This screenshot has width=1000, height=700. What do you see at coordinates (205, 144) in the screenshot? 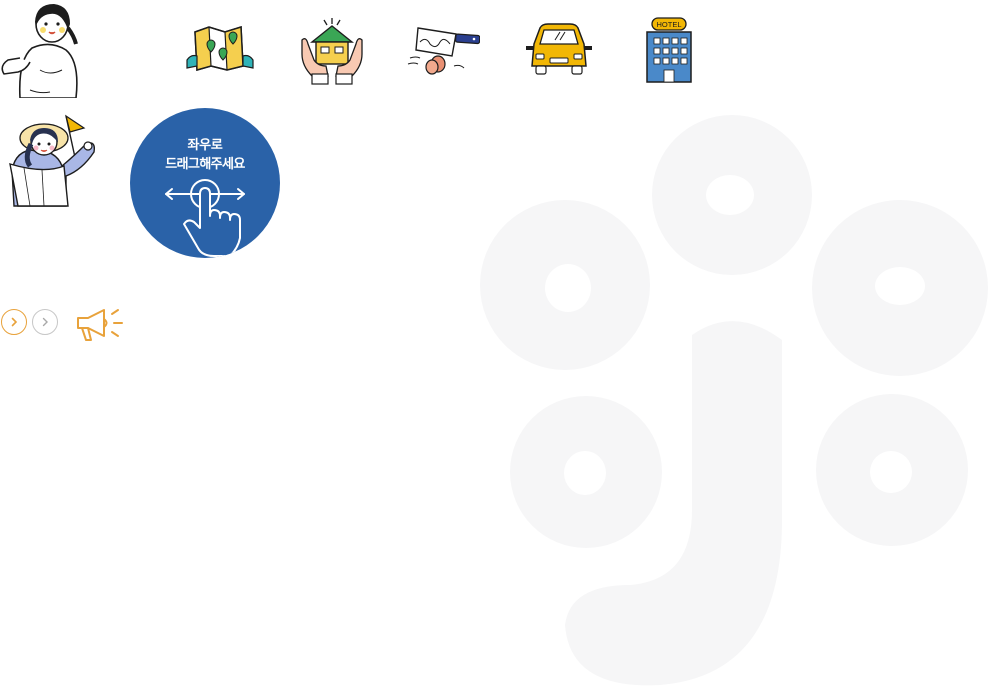
I see `drag-hint-line1: 좌우로` at bounding box center [205, 144].